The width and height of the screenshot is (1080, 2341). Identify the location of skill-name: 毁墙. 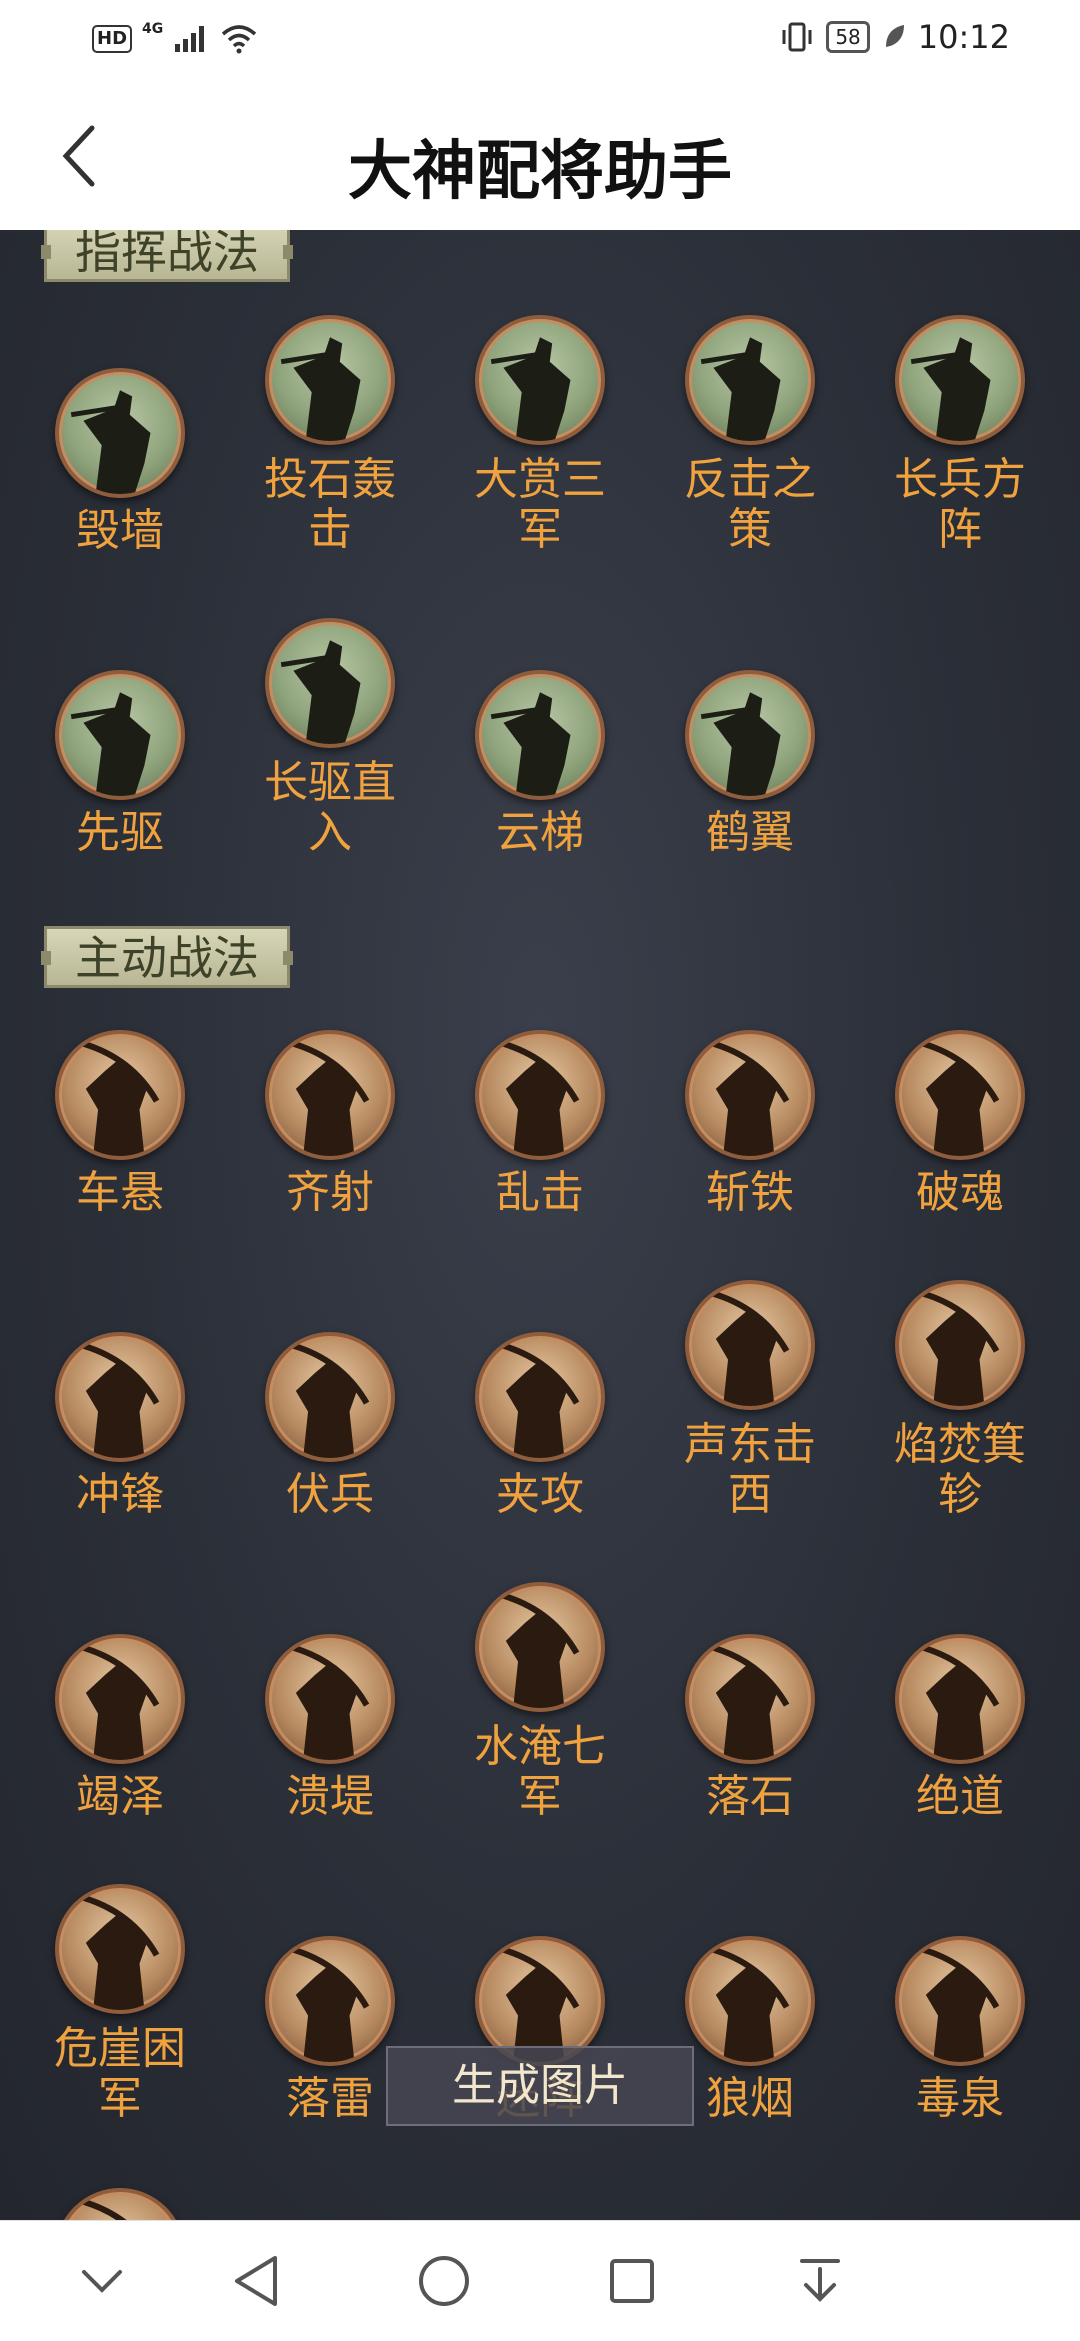
(120, 530).